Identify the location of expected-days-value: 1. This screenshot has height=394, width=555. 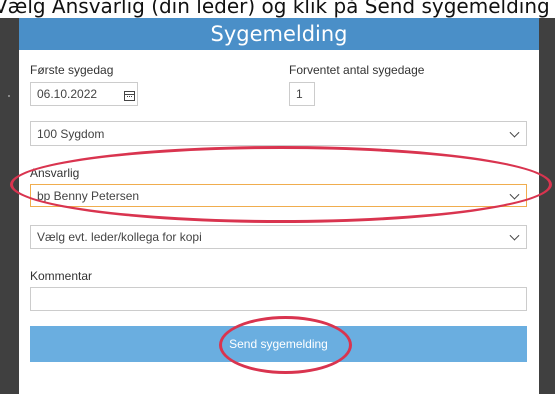
(299, 94).